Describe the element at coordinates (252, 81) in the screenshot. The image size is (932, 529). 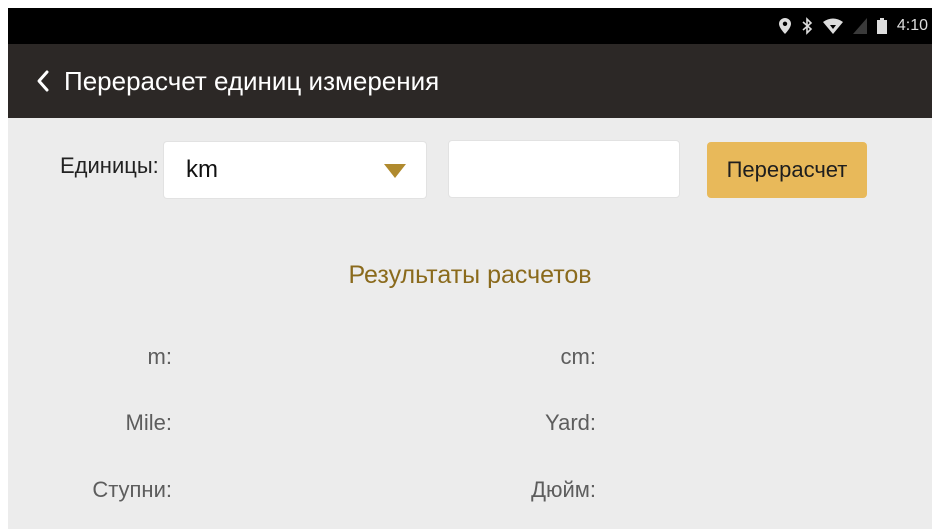
I see `page-title: Перерасчет единиц измерения` at that location.